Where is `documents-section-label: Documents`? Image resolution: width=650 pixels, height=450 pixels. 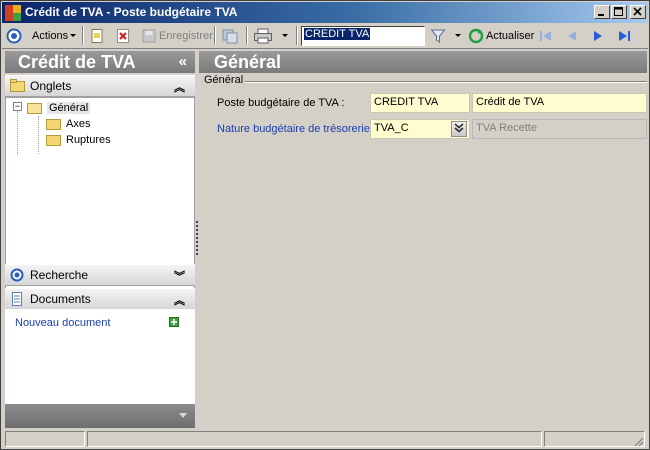 documents-section-label: Documents is located at coordinates (60, 299).